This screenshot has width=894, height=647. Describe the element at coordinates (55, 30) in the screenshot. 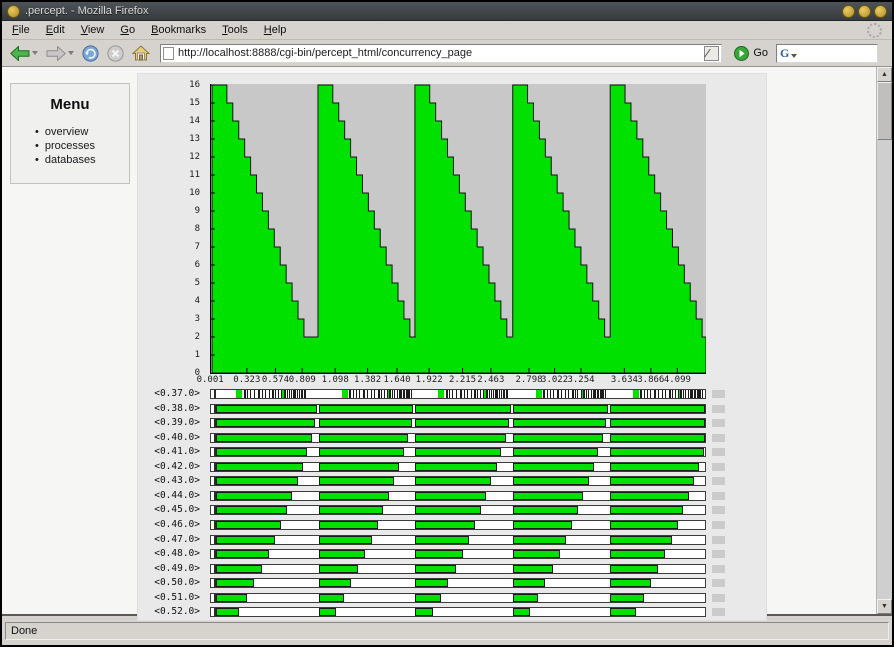

I see `menu-edit: Edit` at that location.